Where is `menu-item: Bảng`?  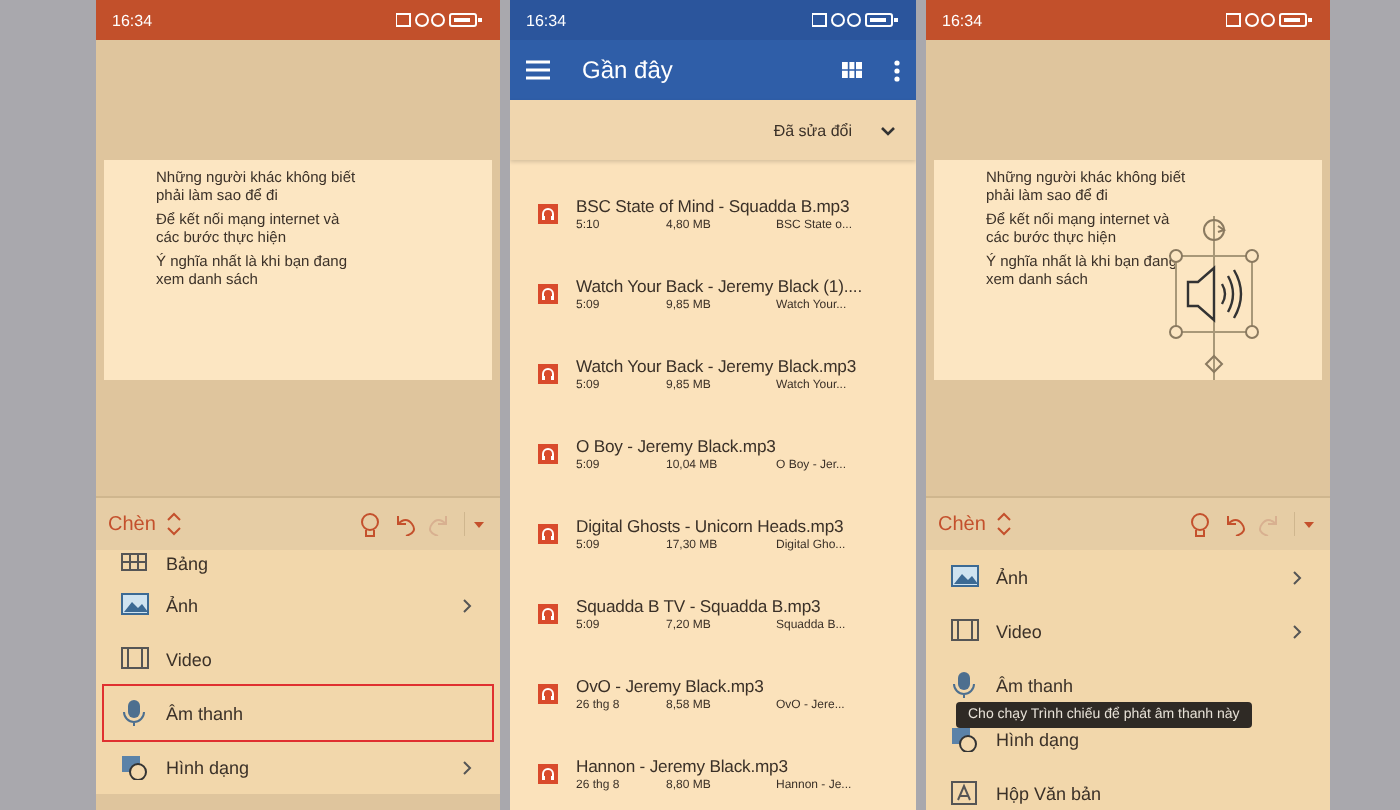
menu-item: Bảng is located at coordinates (298, 564).